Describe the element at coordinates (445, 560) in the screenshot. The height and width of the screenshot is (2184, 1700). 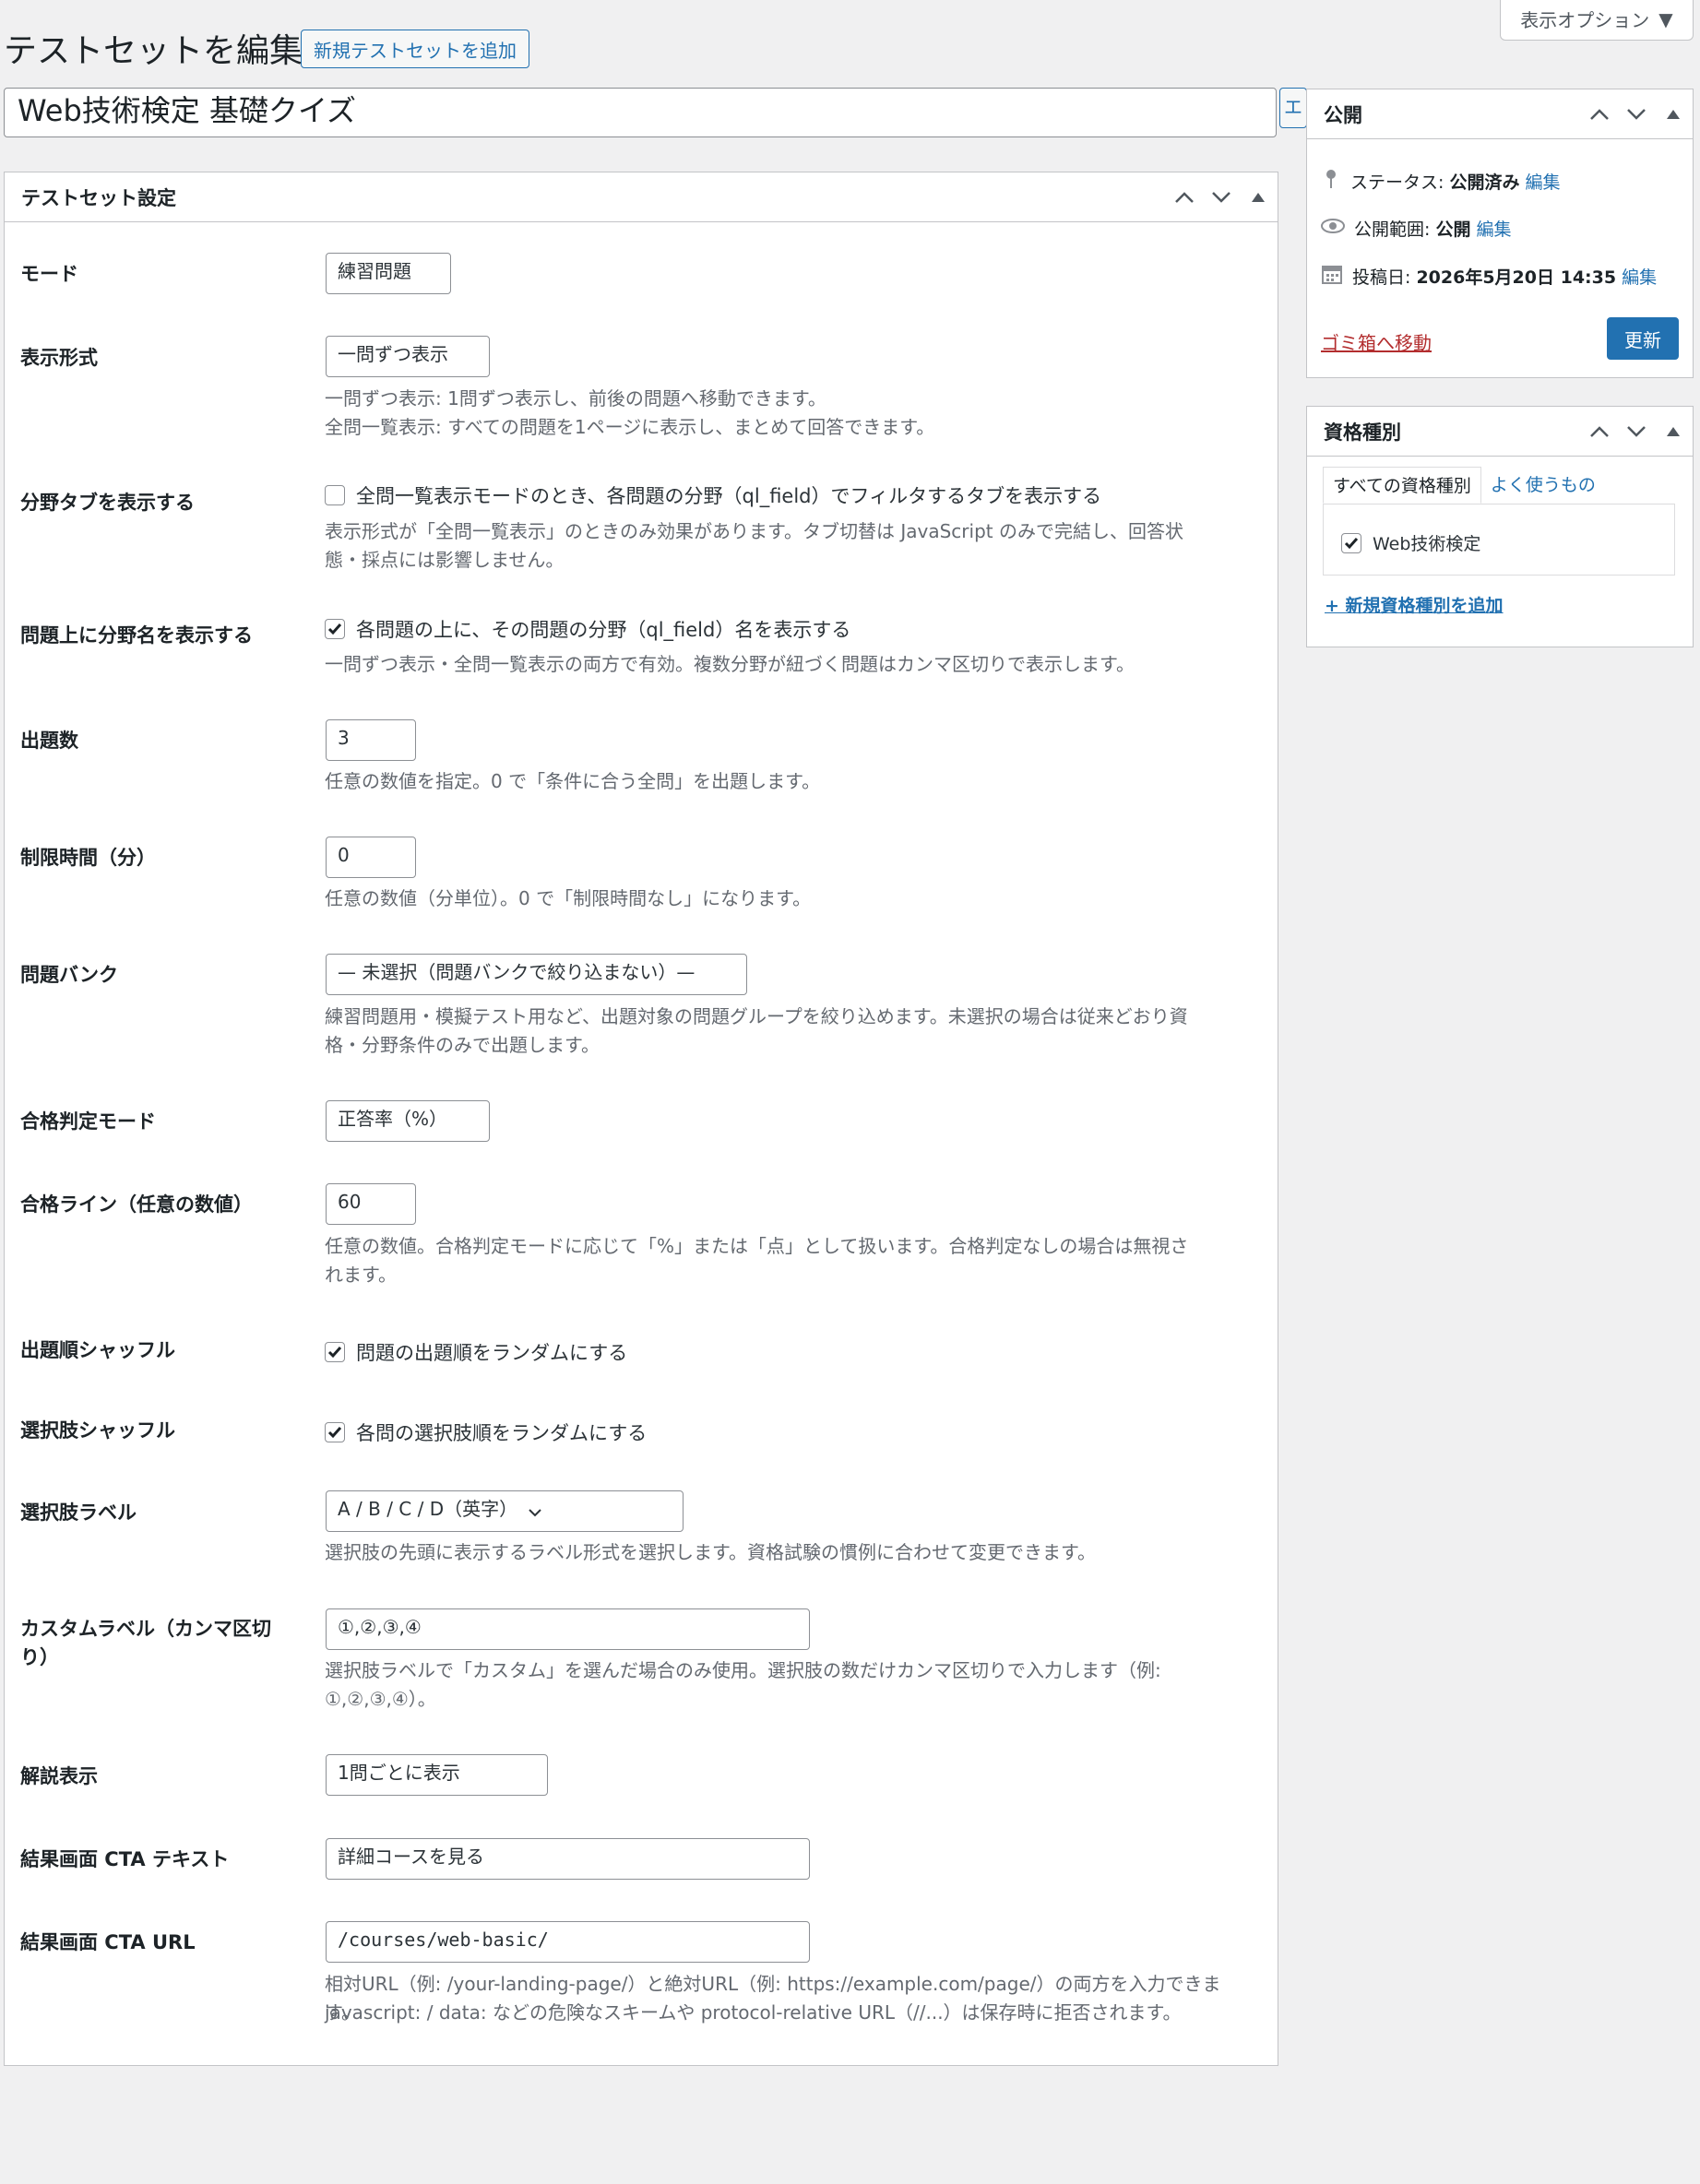
I see `field-tabs-desc-2: 態・採点には影響しません。` at that location.